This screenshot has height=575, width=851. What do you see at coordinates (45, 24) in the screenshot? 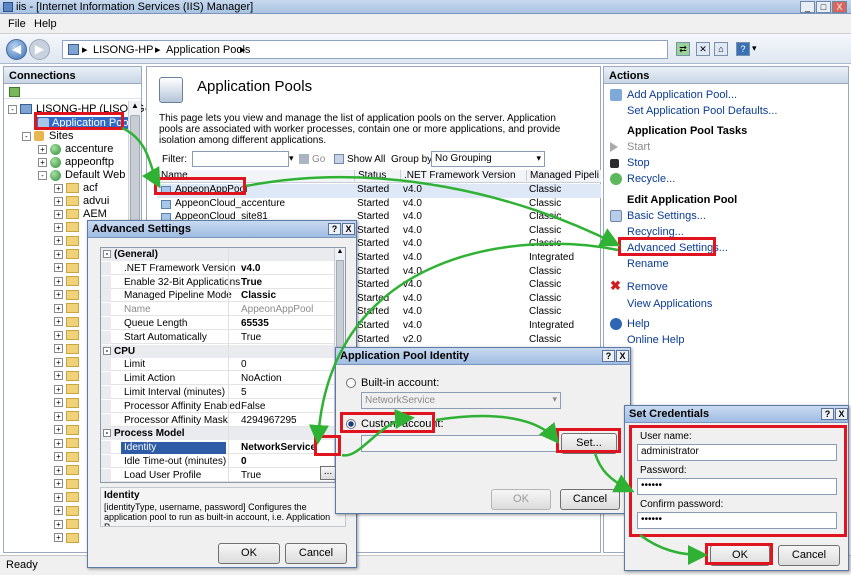
I see `menu-help: Help` at bounding box center [45, 24].